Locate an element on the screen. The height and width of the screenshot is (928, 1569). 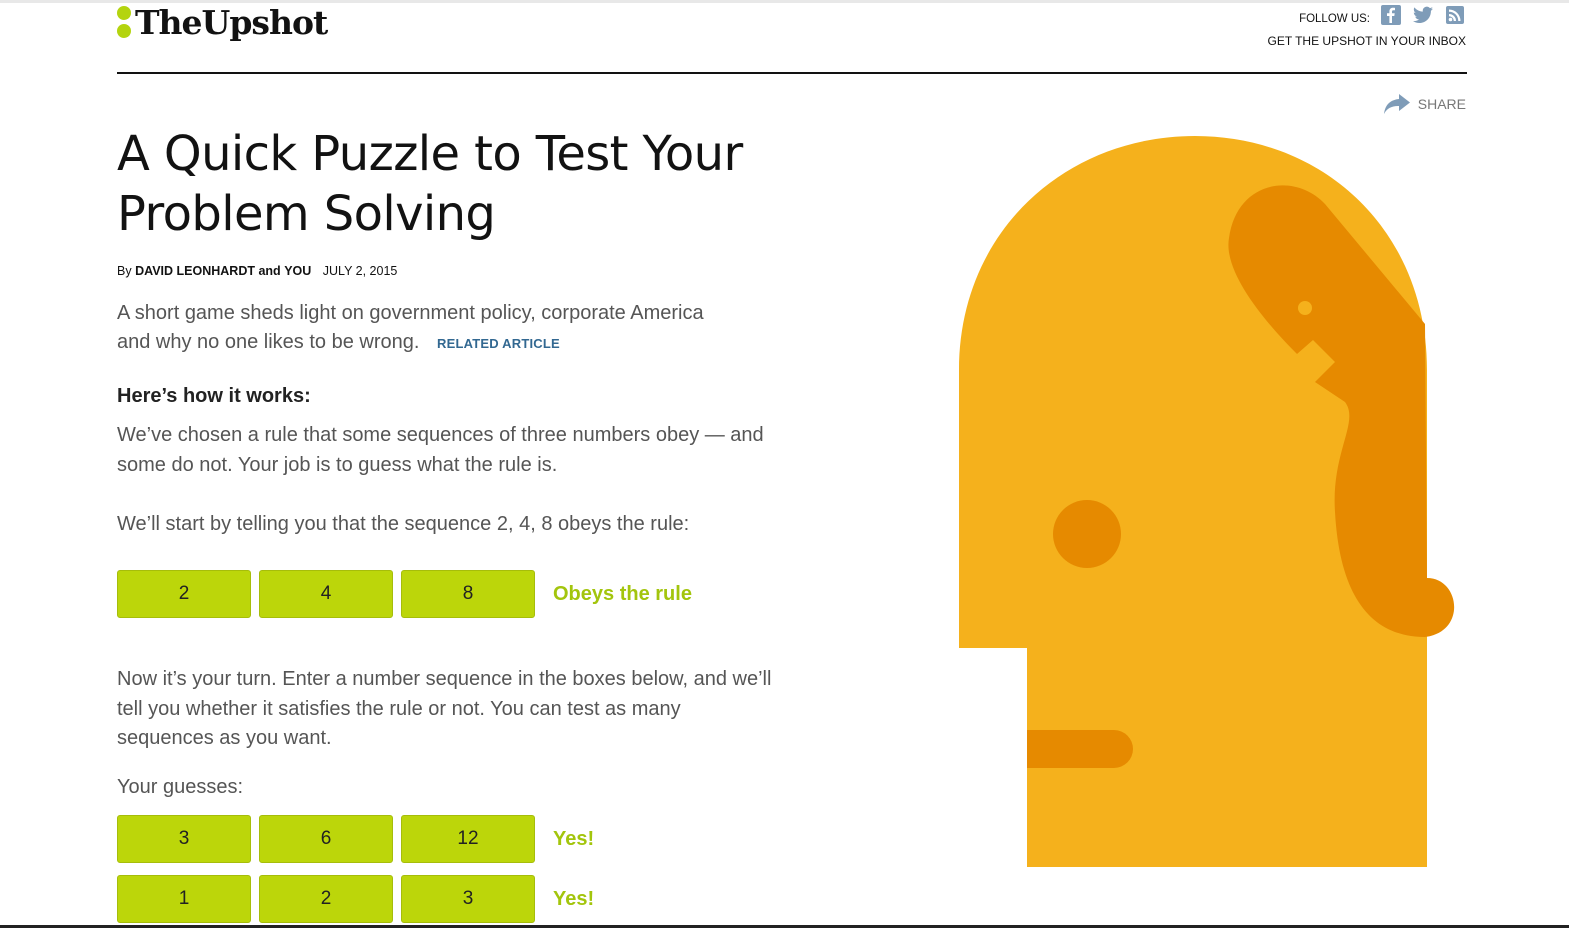
logo-text: TheUpshot is located at coordinates (231, 22).